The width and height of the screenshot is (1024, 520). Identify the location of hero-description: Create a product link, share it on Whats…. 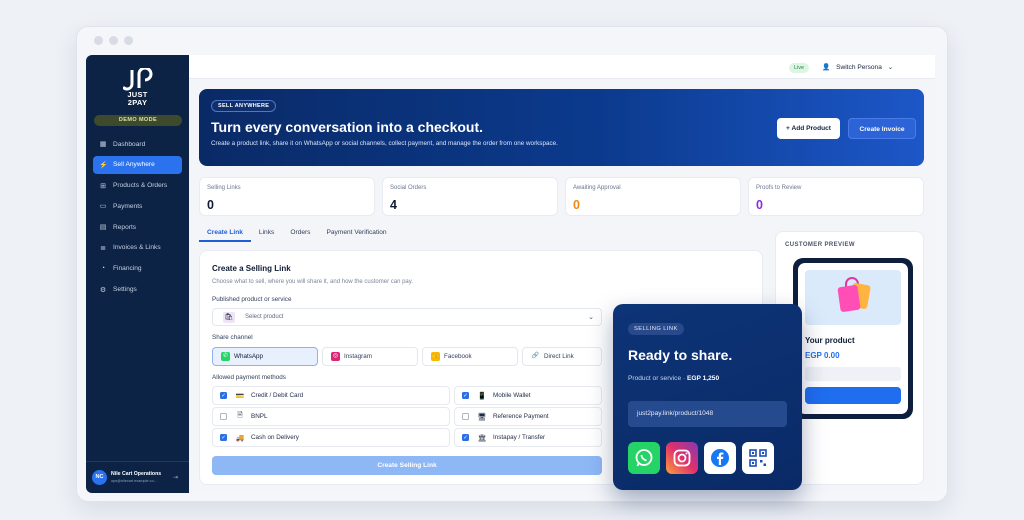
(384, 143).